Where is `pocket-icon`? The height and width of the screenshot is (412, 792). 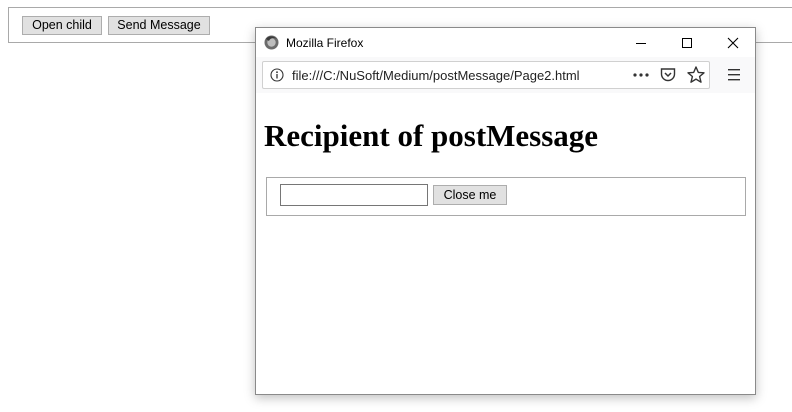
pocket-icon is located at coordinates (668, 75).